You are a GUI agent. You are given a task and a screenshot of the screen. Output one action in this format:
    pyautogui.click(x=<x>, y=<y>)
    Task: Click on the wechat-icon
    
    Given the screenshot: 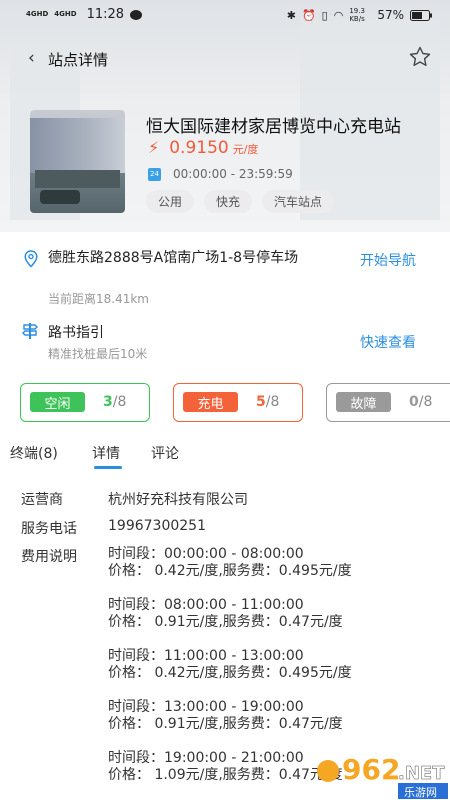 What is the action you would take?
    pyautogui.click(x=136, y=14)
    